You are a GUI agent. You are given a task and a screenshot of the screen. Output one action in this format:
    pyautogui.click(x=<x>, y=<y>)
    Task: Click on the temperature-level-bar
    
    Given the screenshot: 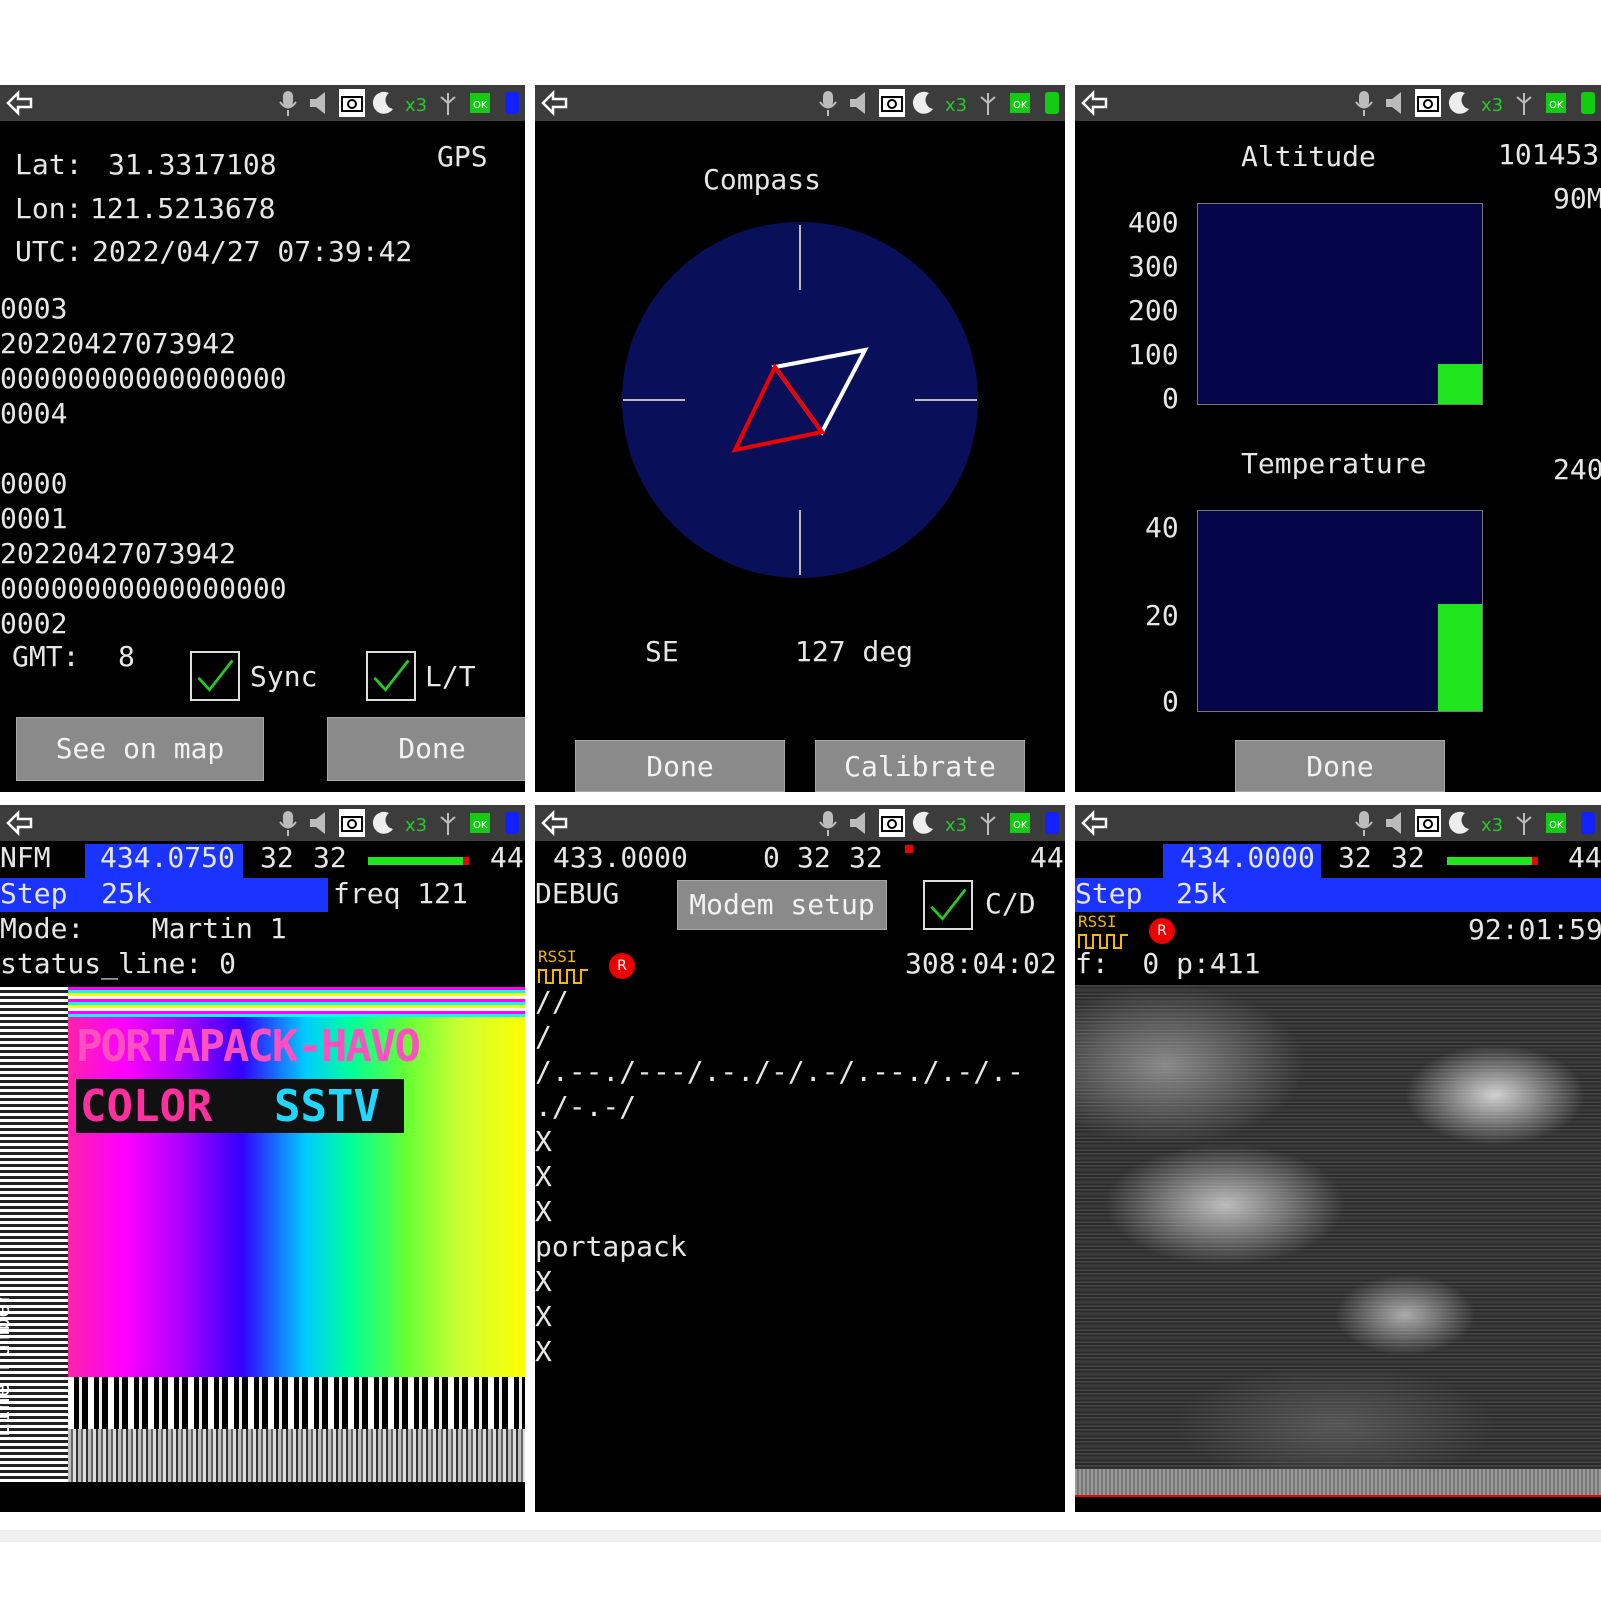 What is the action you would take?
    pyautogui.click(x=1460, y=657)
    